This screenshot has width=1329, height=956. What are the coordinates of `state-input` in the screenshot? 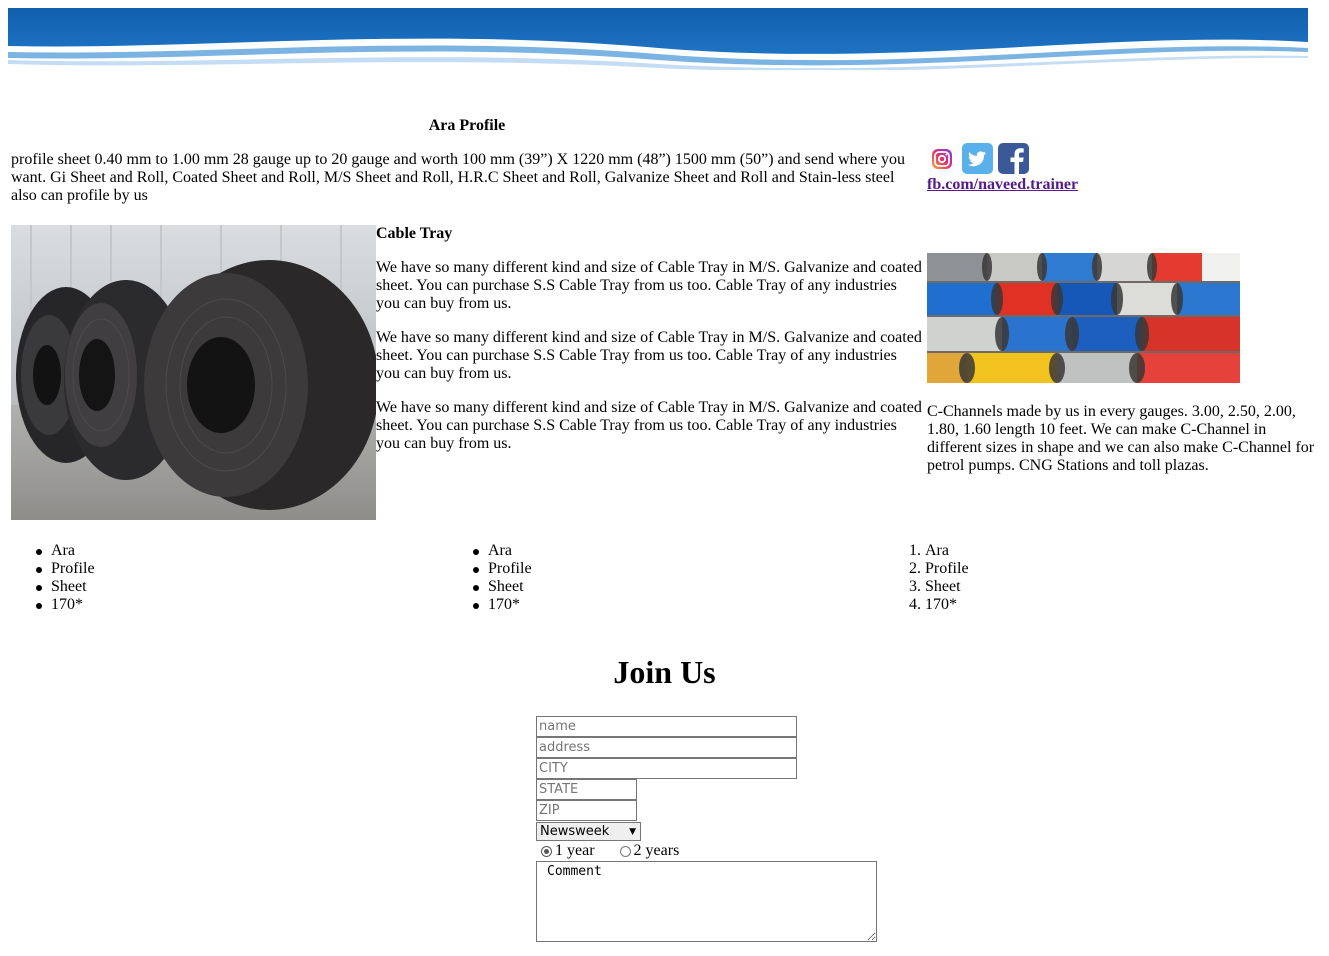 It's located at (586, 789).